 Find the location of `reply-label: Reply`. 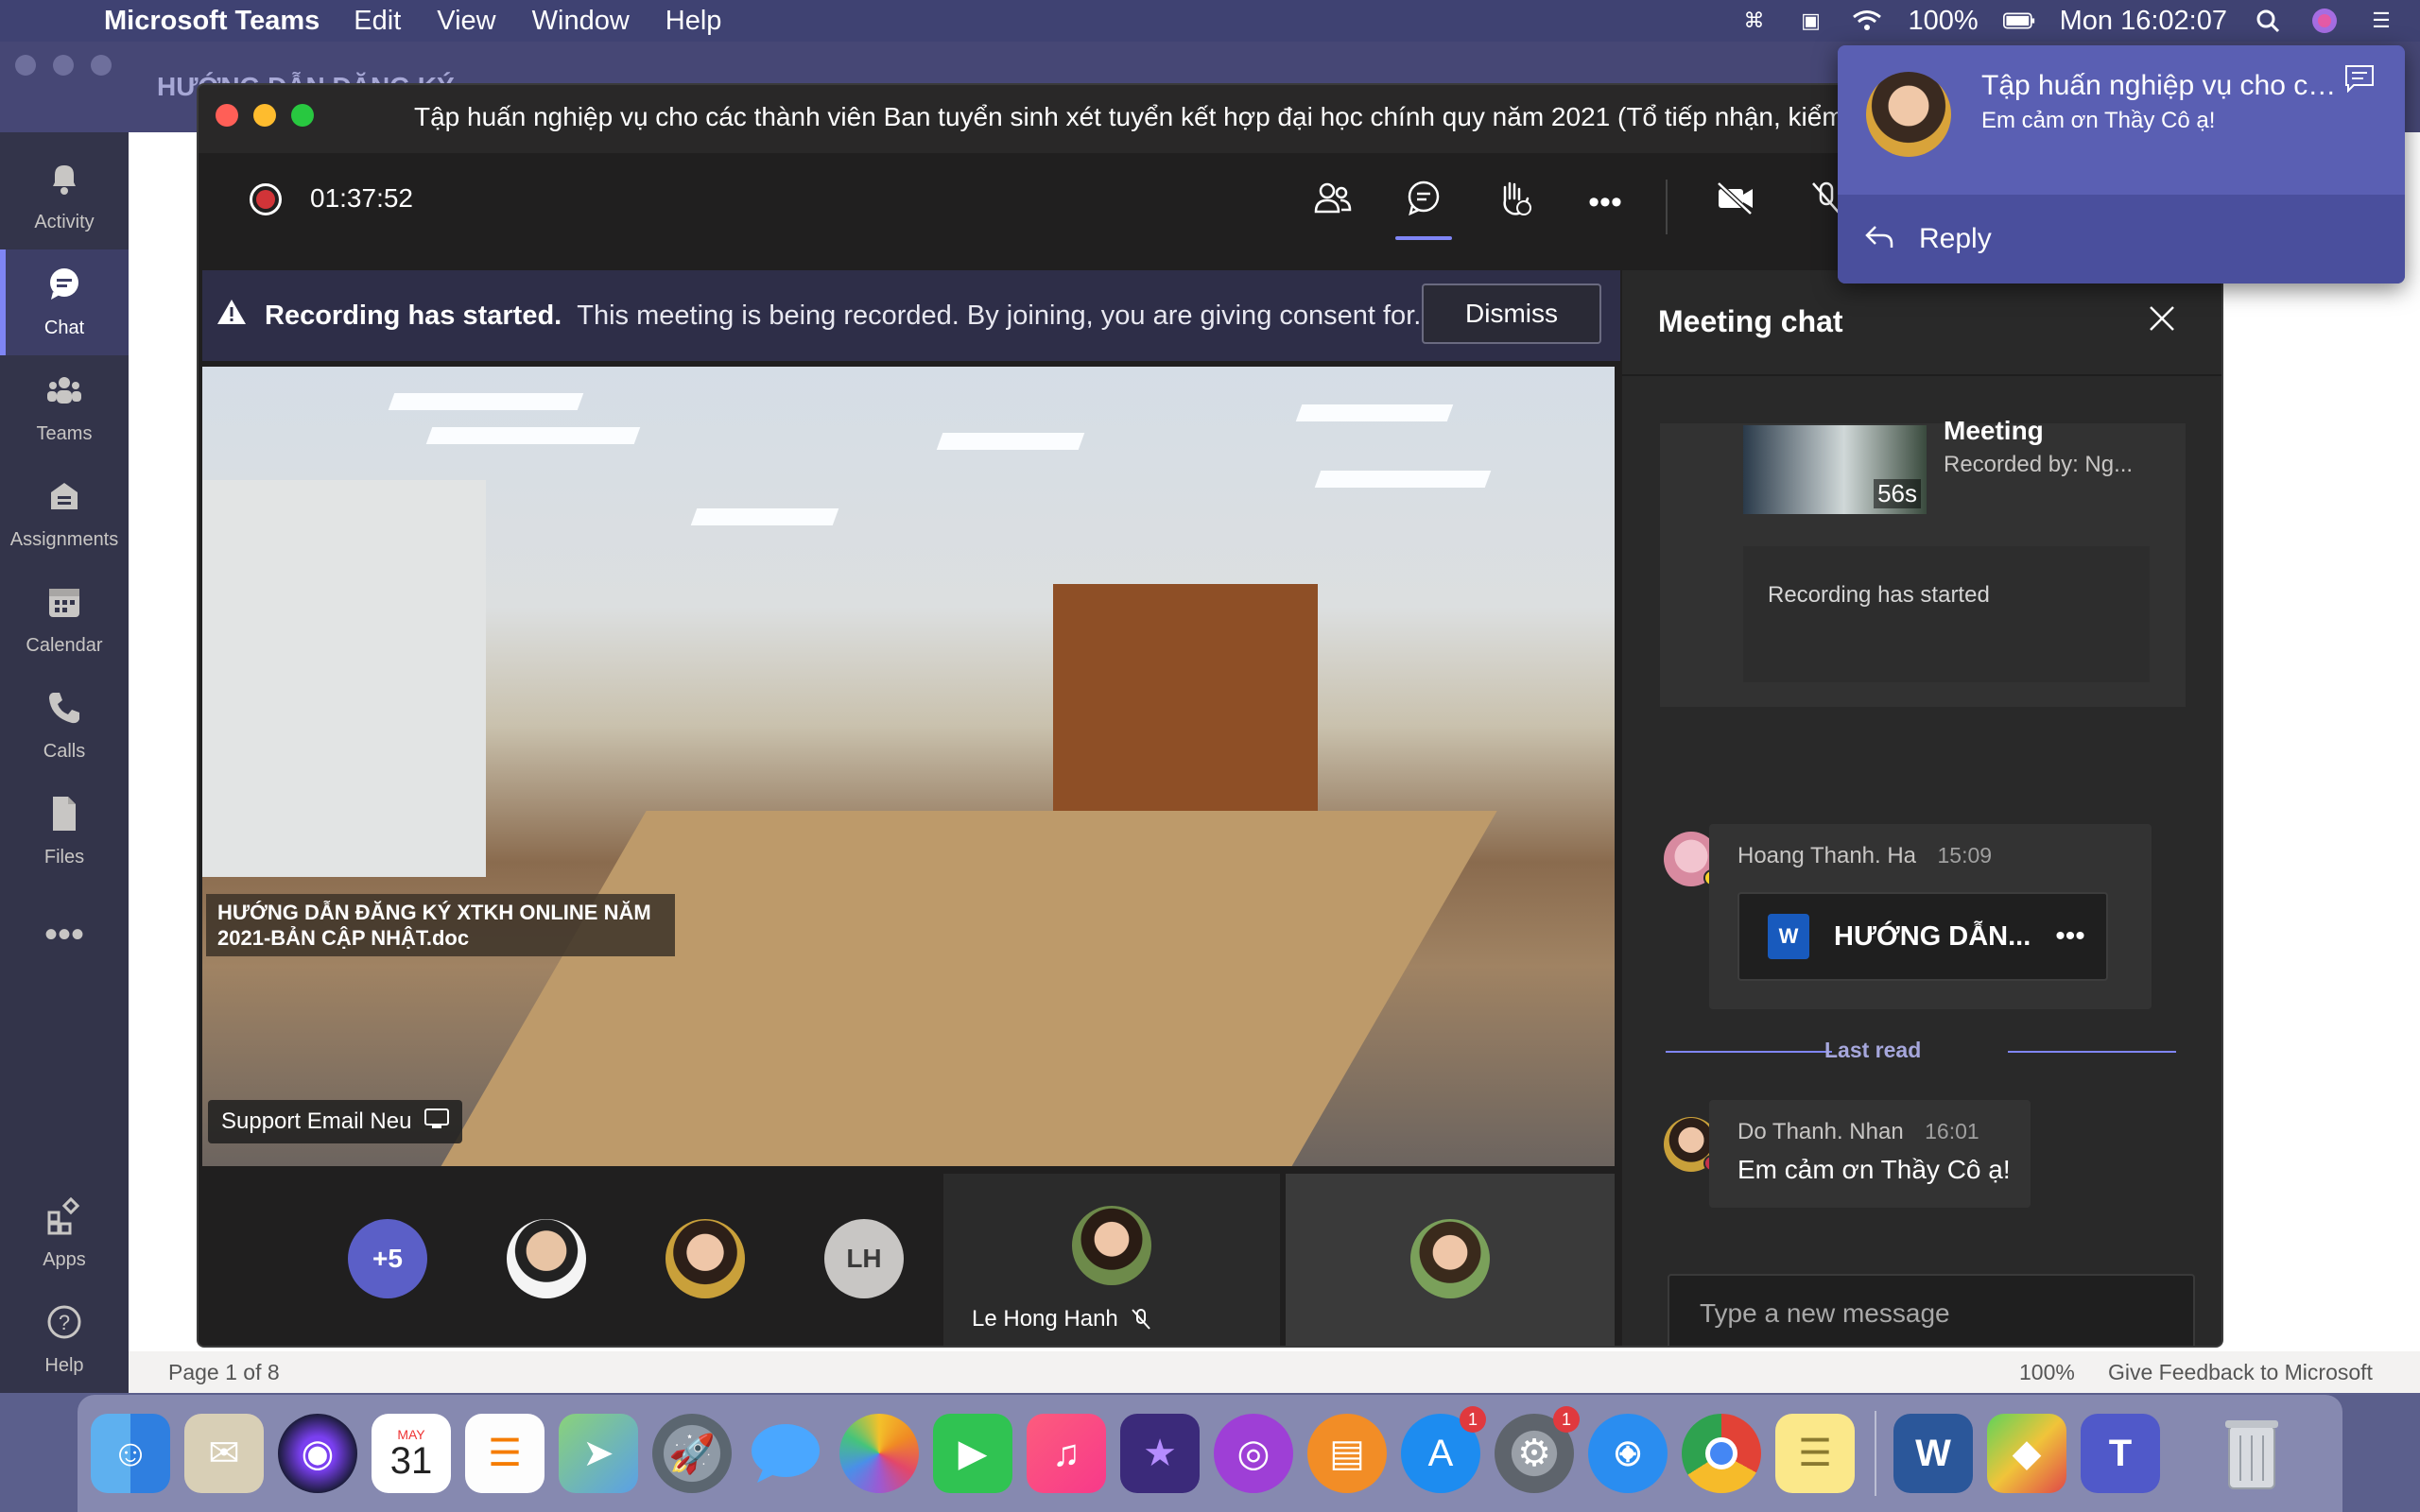

reply-label: Reply is located at coordinates (1956, 238).